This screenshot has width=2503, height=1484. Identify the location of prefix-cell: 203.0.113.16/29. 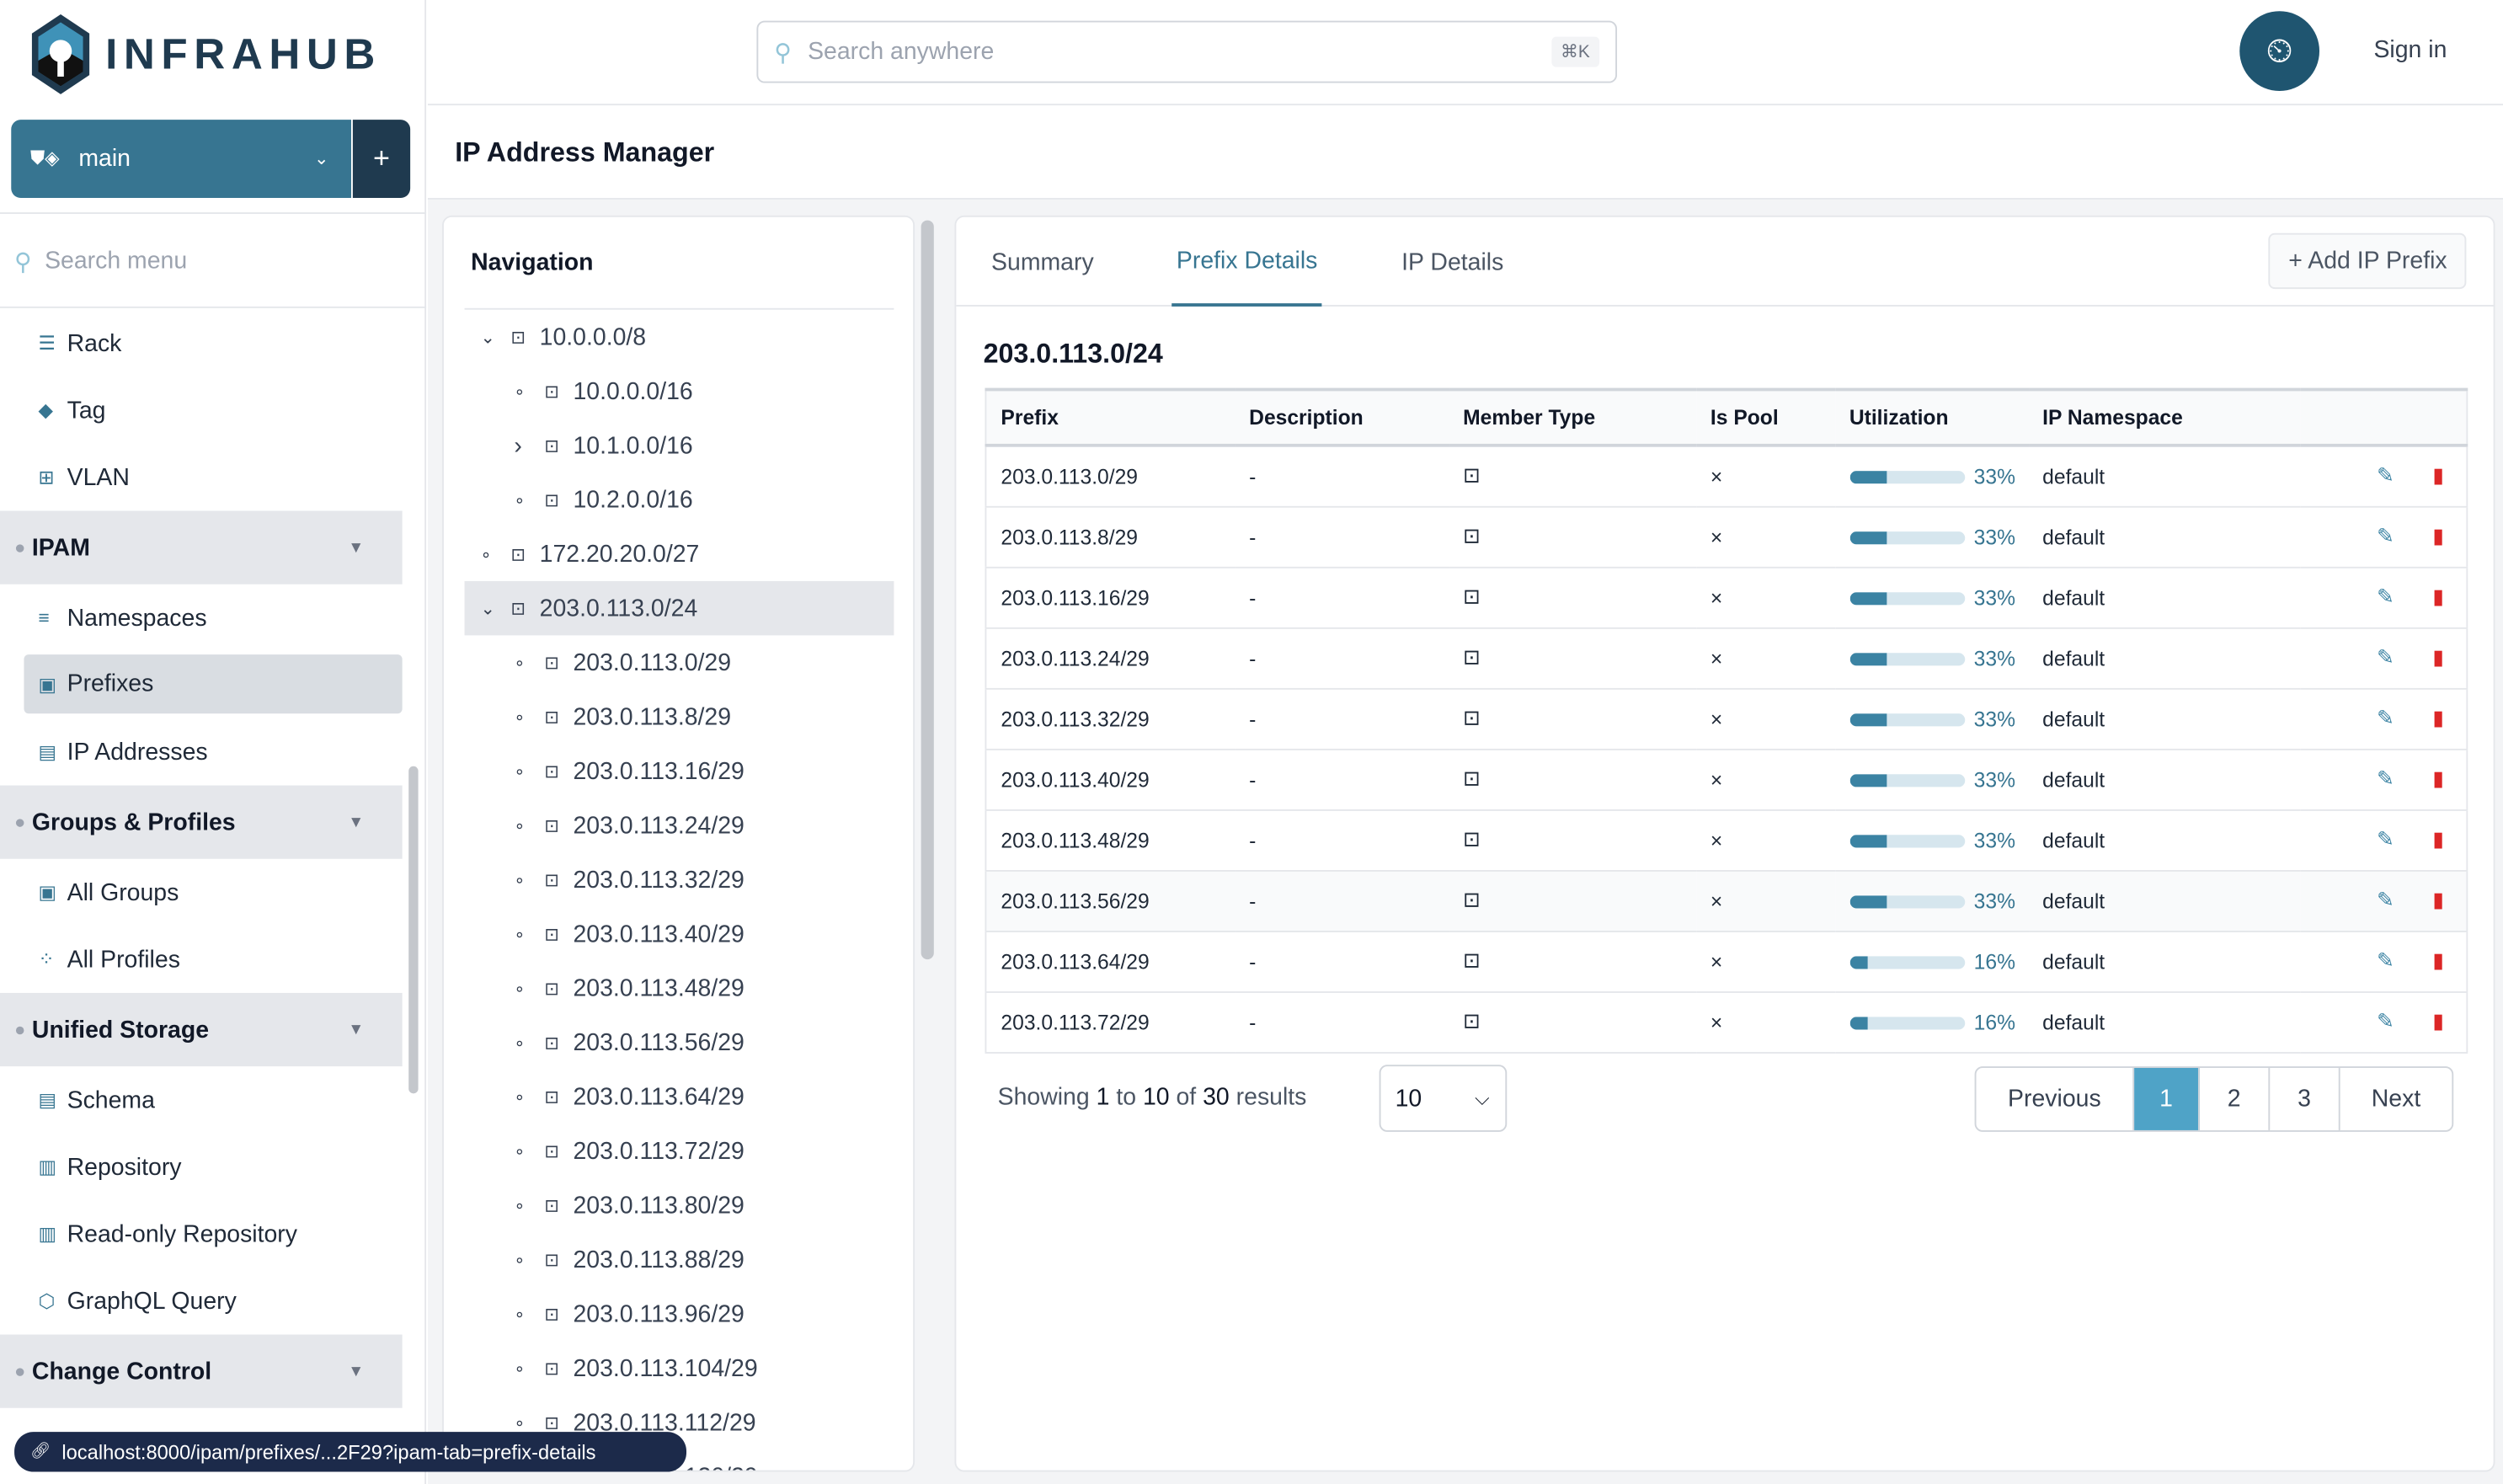
(1110, 597).